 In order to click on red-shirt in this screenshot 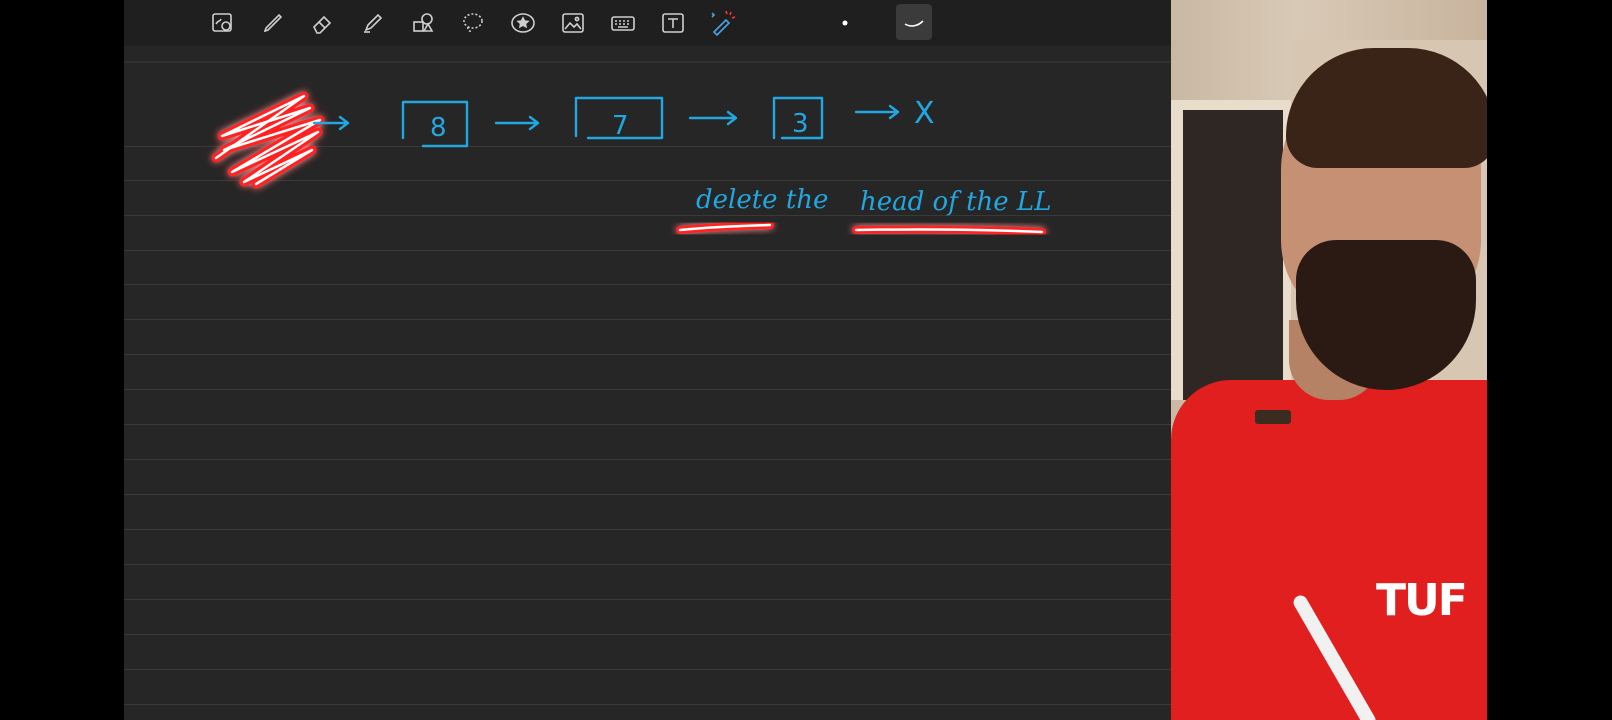, I will do `click(1329, 550)`.